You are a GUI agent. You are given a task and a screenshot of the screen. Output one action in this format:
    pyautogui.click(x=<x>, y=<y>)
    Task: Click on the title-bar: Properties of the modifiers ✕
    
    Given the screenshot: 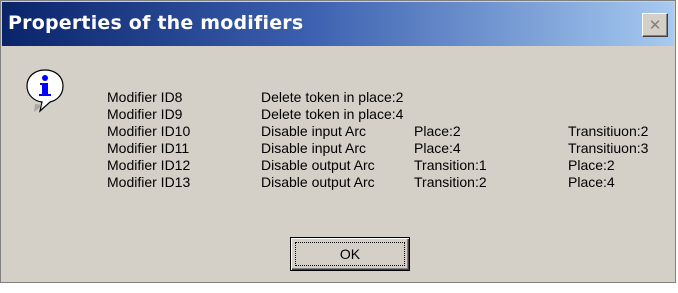 What is the action you would take?
    pyautogui.click(x=338, y=24)
    